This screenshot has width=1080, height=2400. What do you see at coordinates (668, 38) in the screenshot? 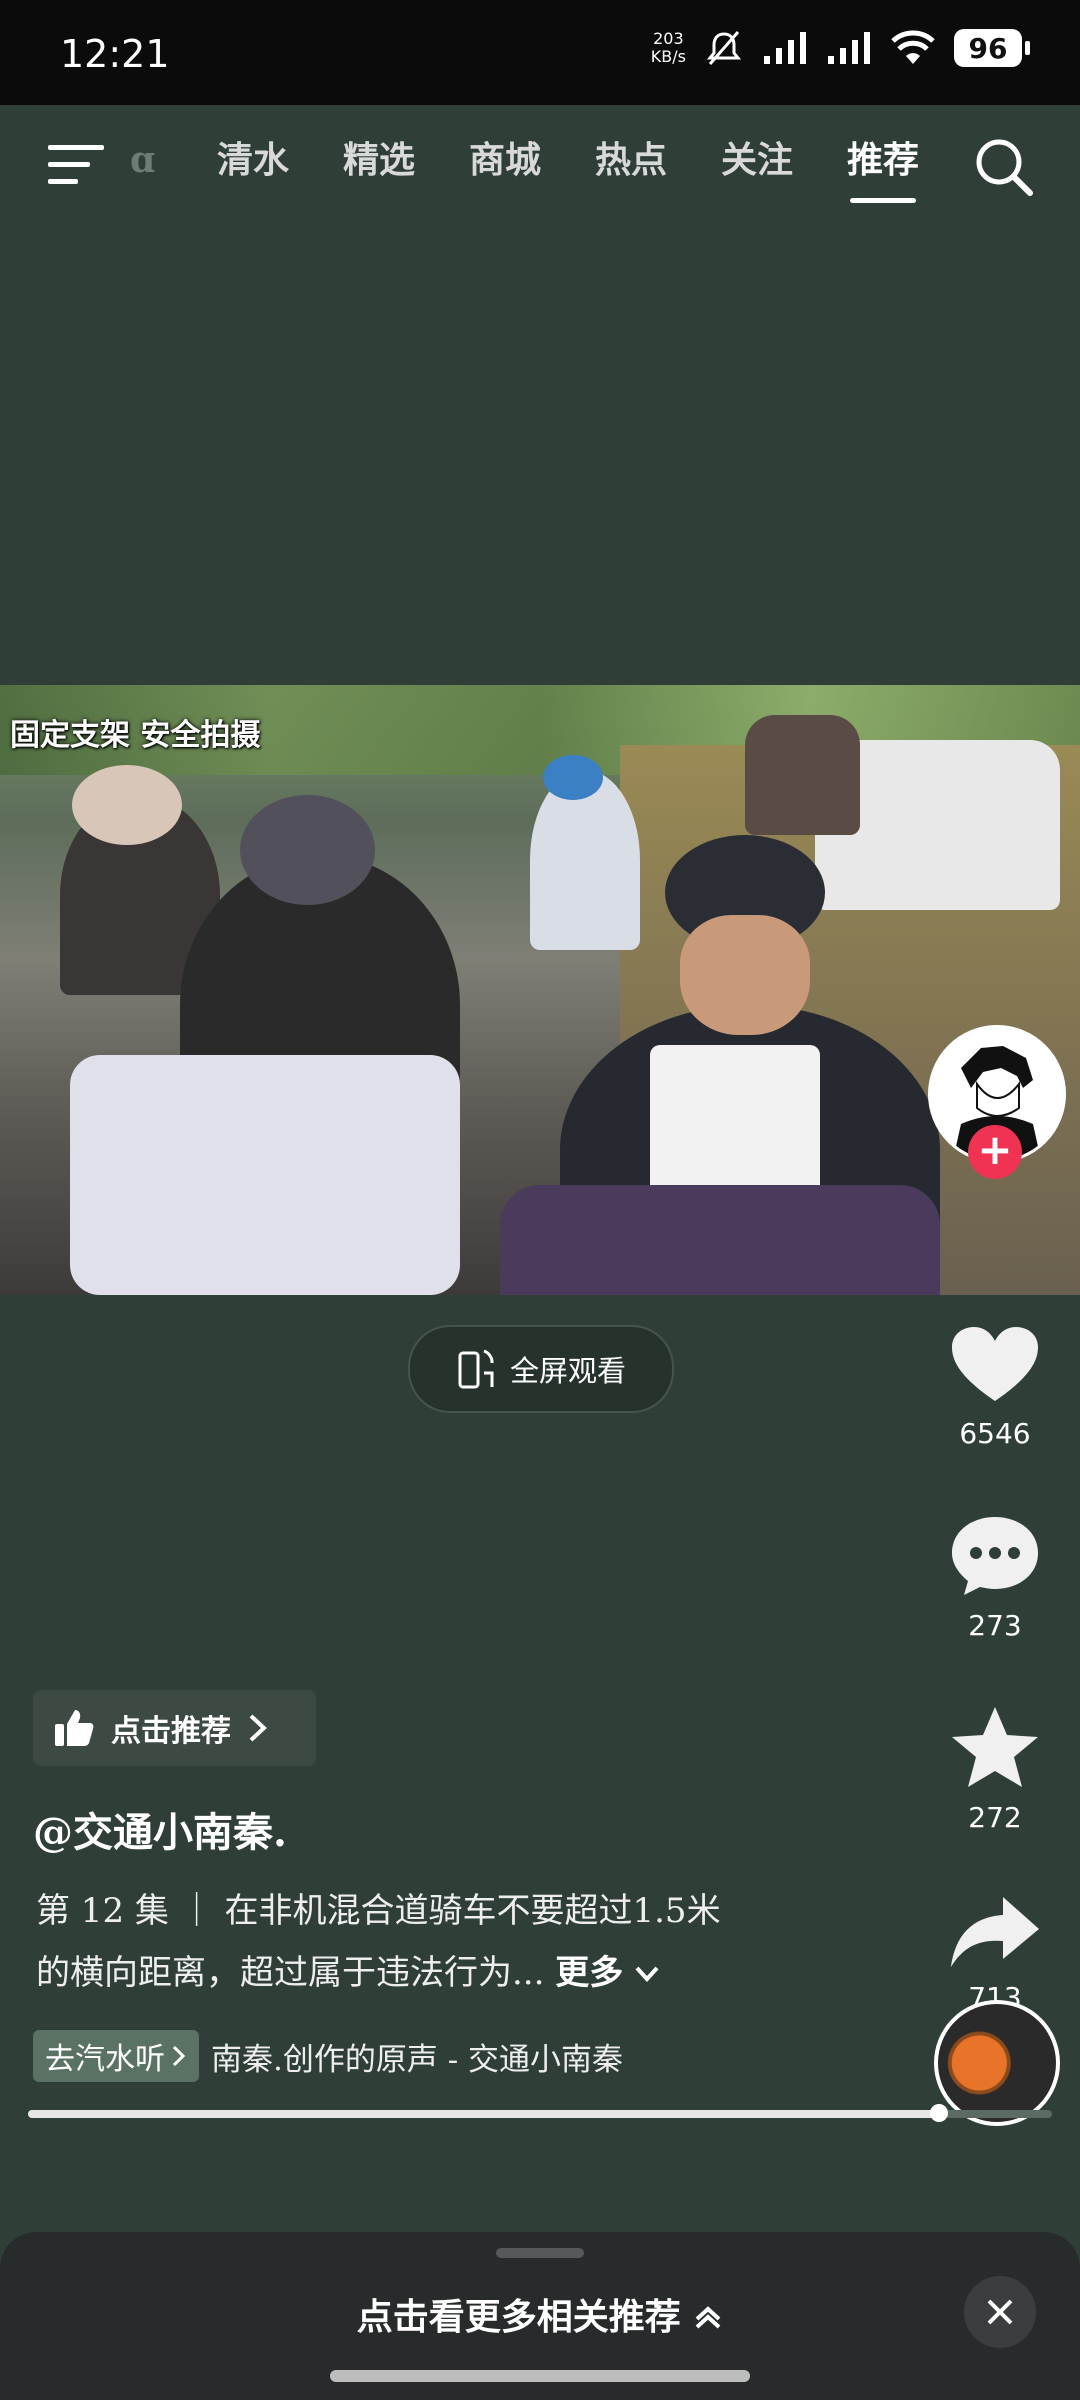
I see `network-speed-value: 203` at bounding box center [668, 38].